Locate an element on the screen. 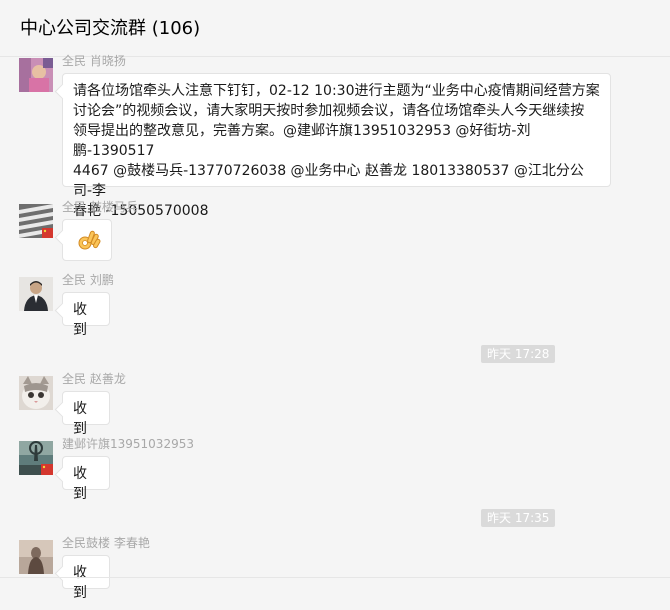 Image resolution: width=670 pixels, height=610 pixels. sender-name: 全民 鼓楼马兵 is located at coordinates (100, 207).